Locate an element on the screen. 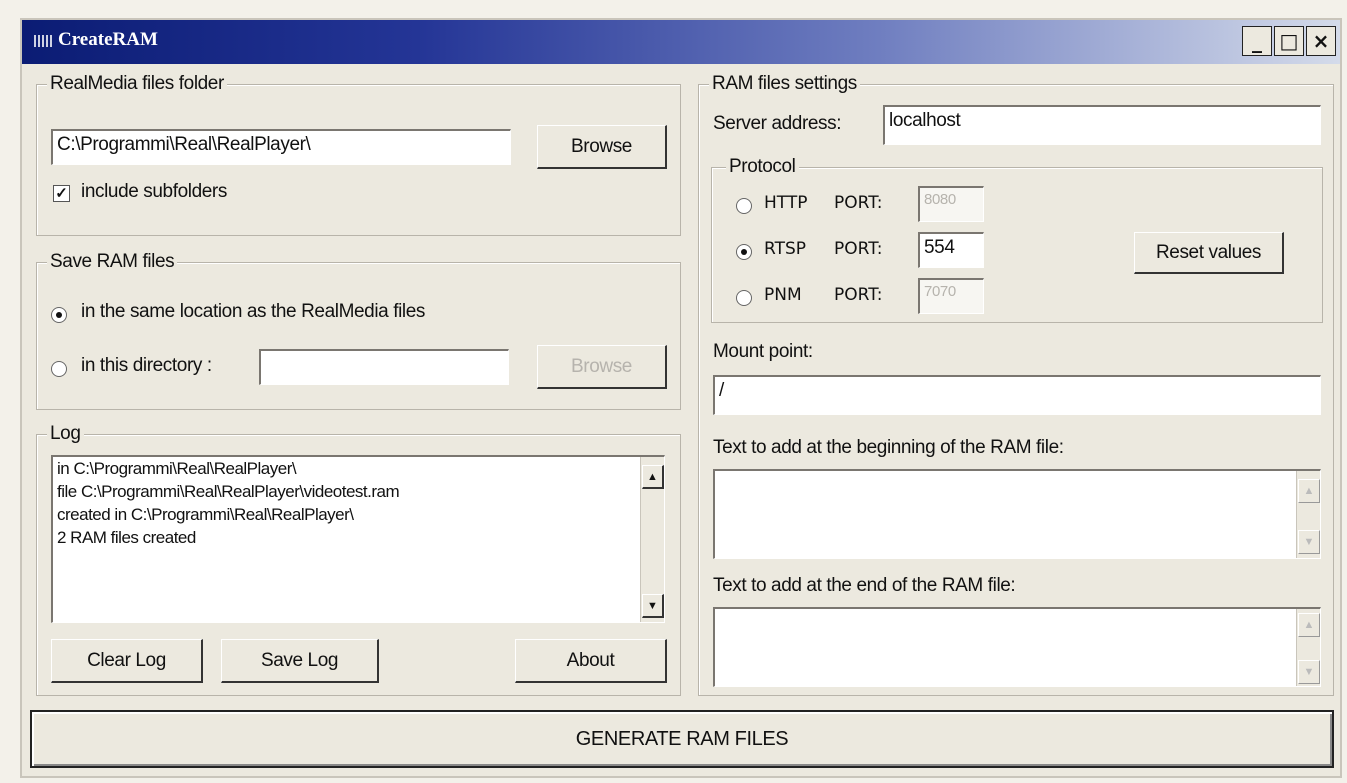 This screenshot has width=1347, height=783. log-scrollbar: ▲ ▼ is located at coordinates (652, 539).